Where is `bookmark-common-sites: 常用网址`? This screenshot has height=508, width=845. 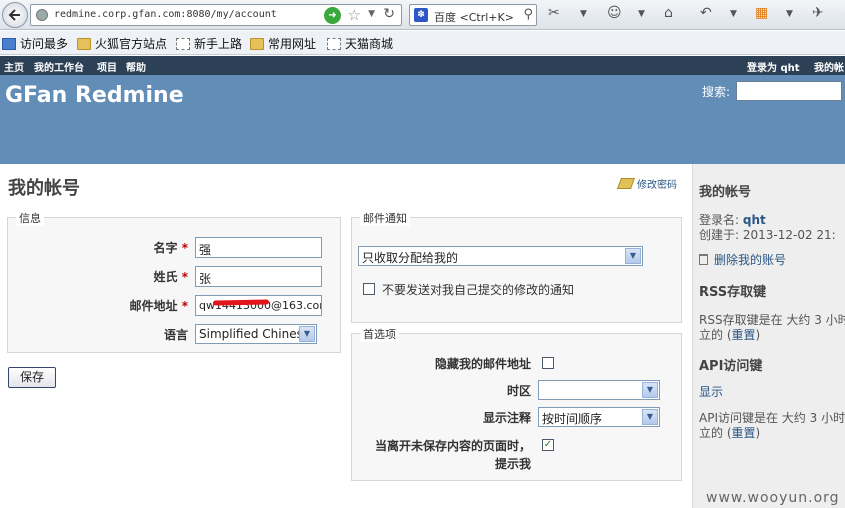
bookmark-common-sites: 常用网址 is located at coordinates (283, 43).